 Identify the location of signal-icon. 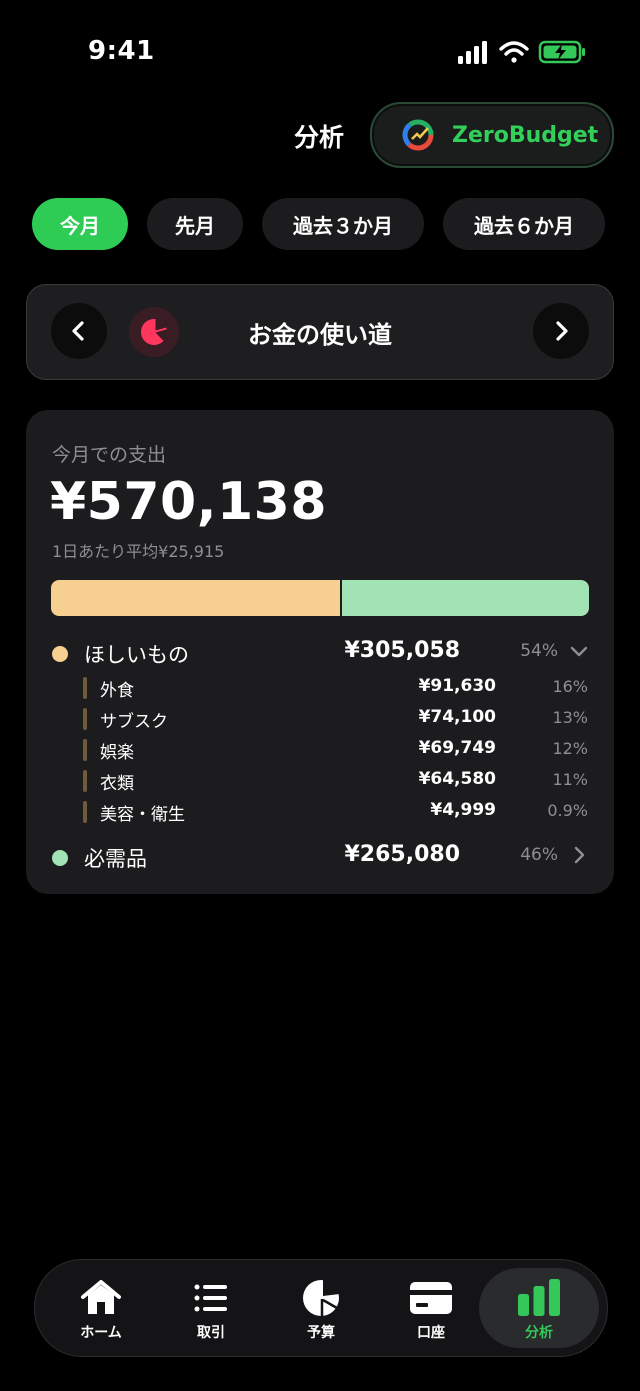
(472, 52).